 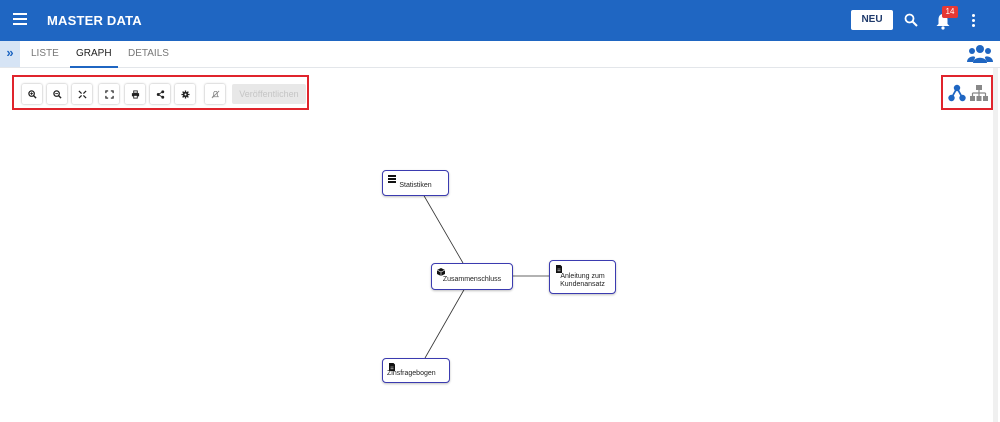 I want to click on fullscreen-icon, so click(x=109, y=94).